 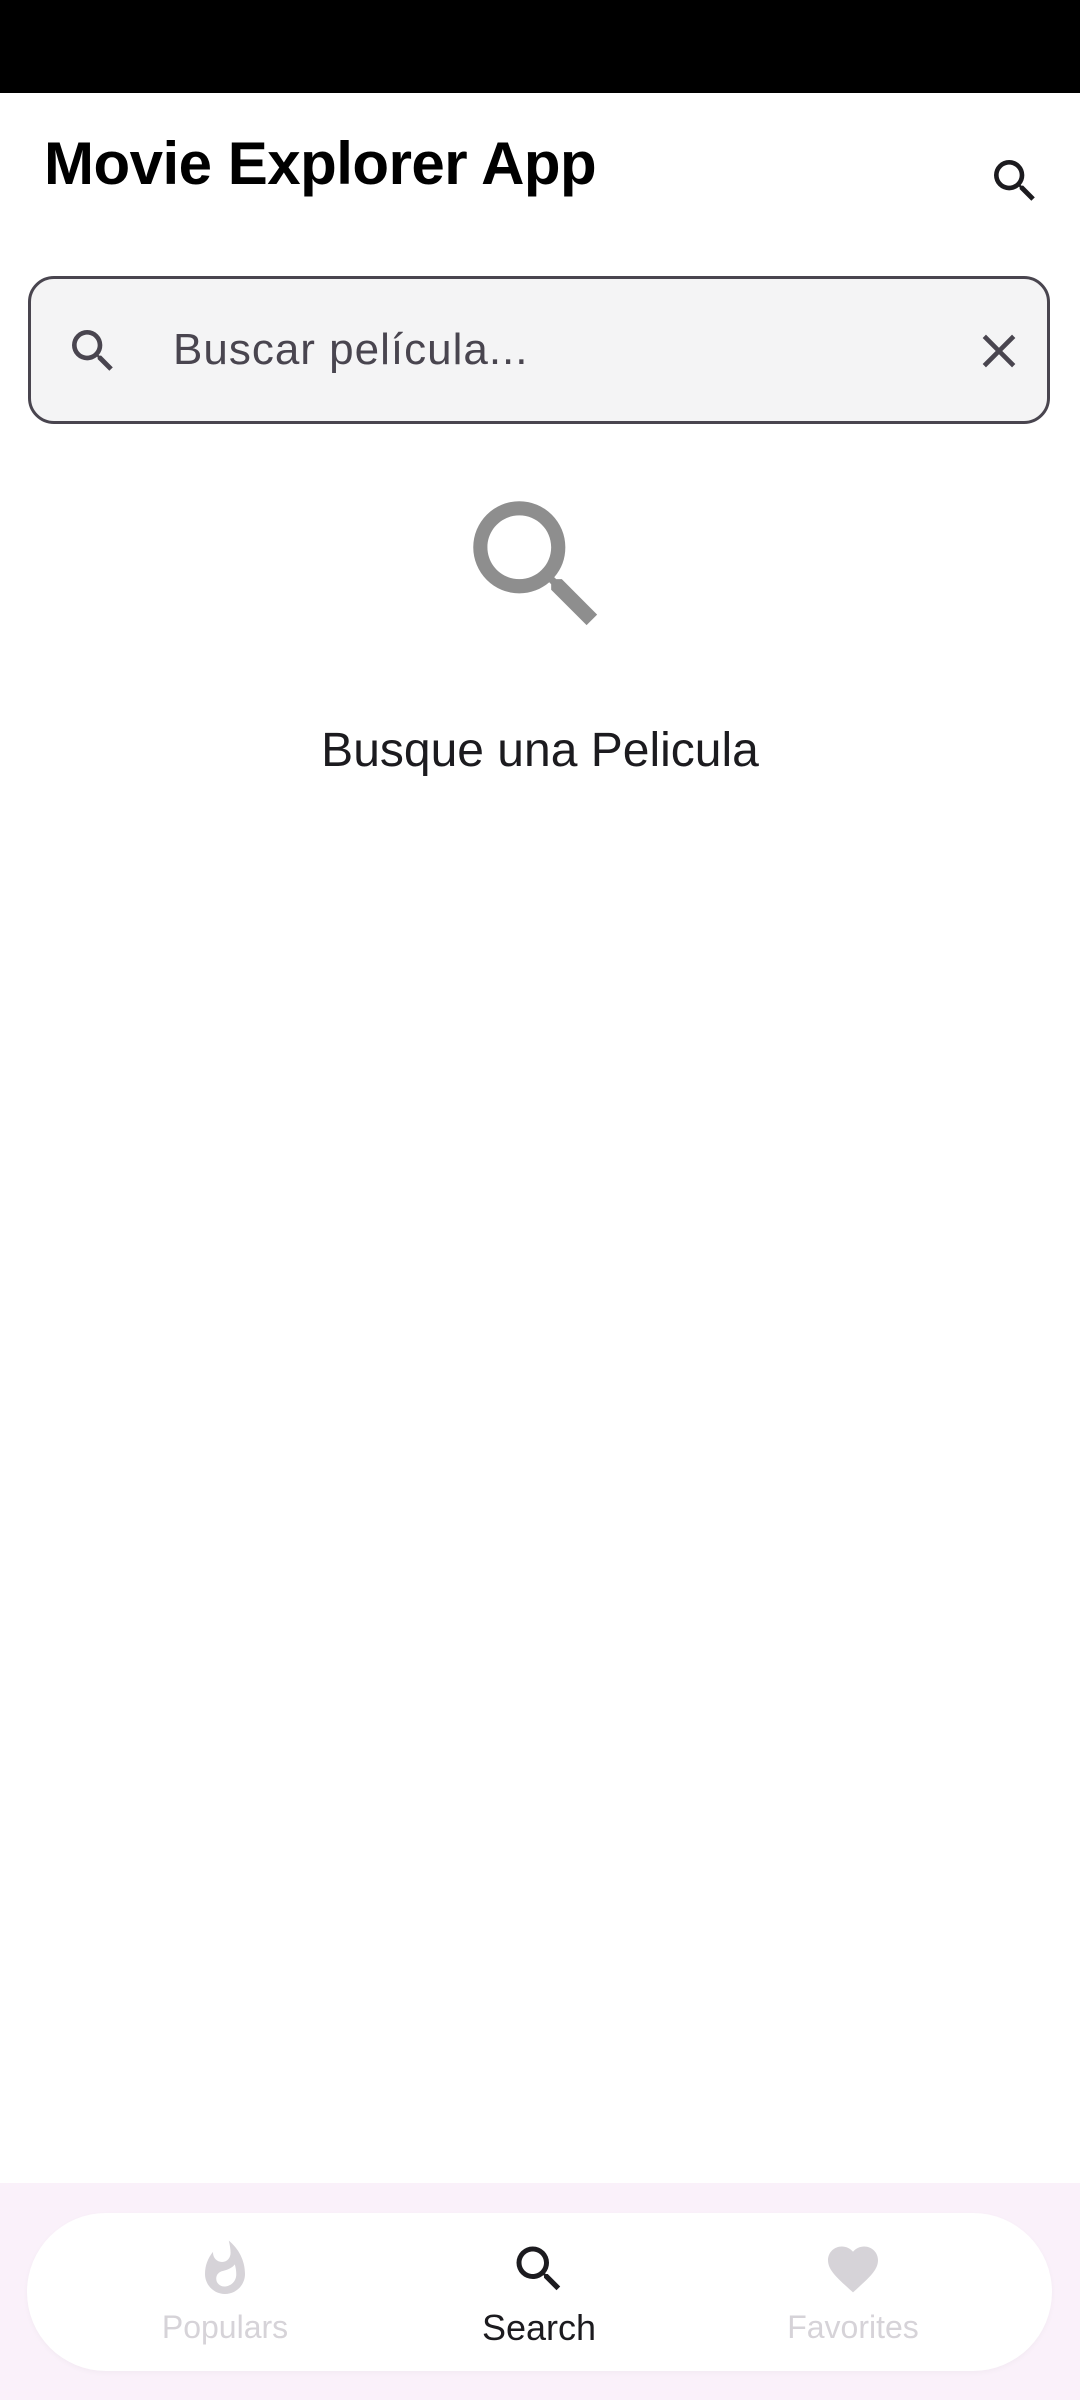 What do you see at coordinates (320, 163) in the screenshot?
I see `app-title: Movie Explorer App` at bounding box center [320, 163].